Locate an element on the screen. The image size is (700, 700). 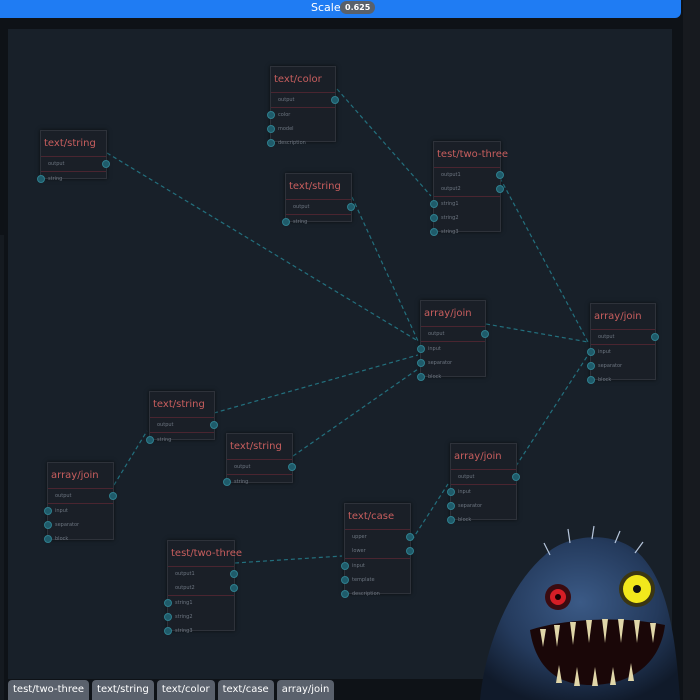
scale-value-badge: 0.625 is located at coordinates (358, 7).